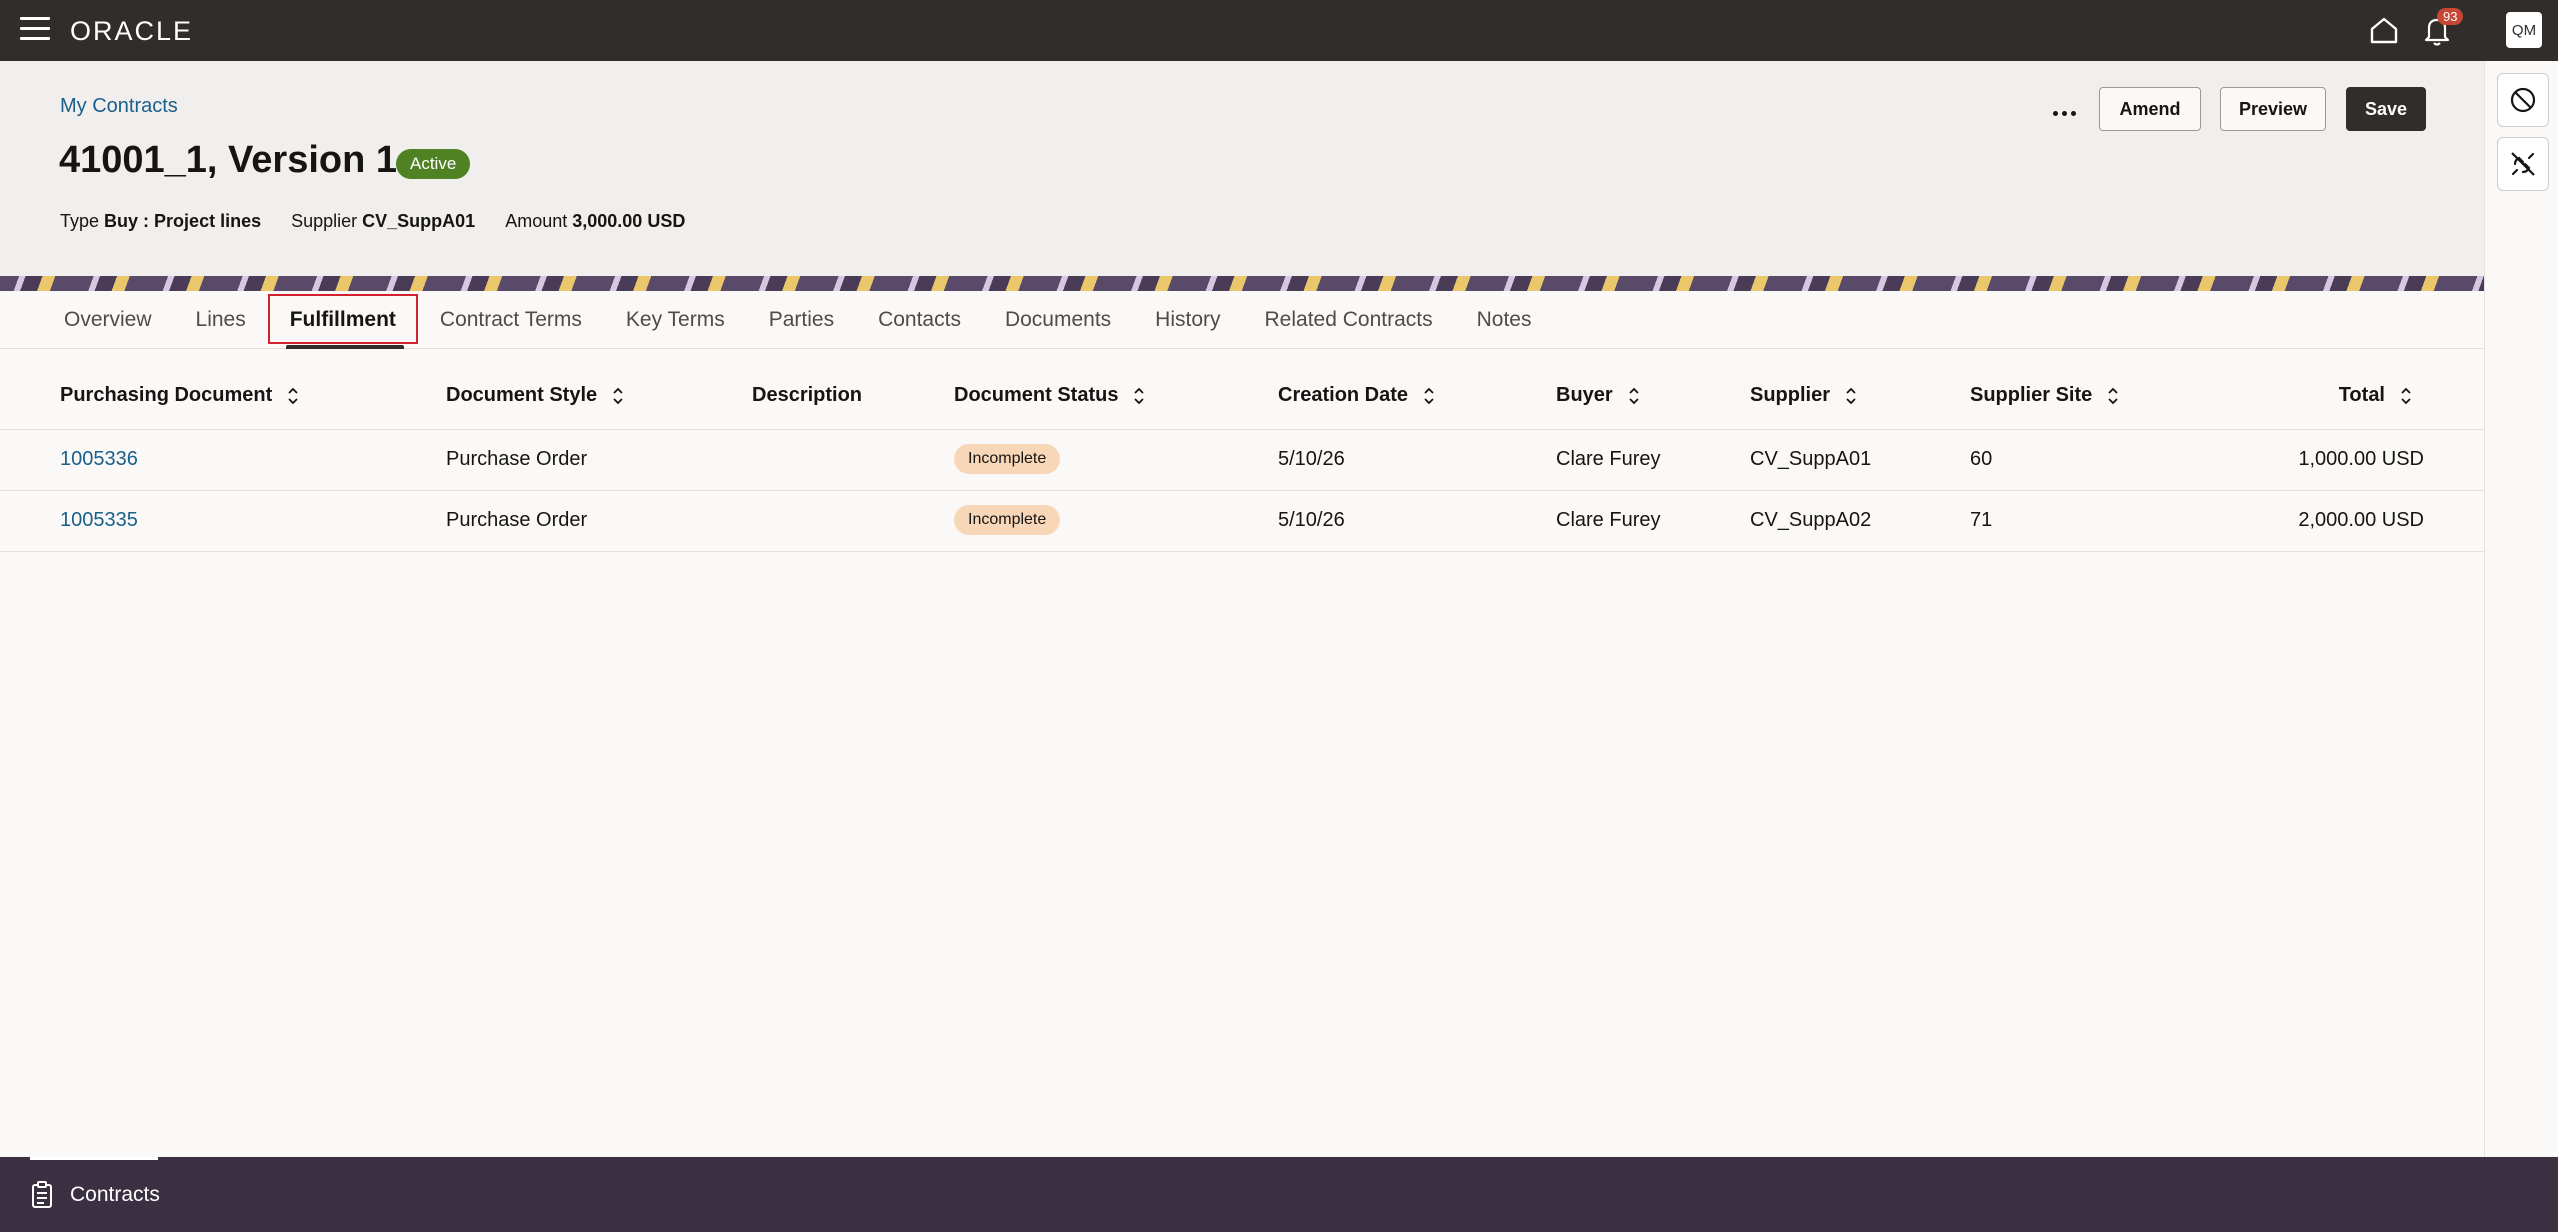  What do you see at coordinates (115, 1194) in the screenshot?
I see `contracts-task-label: Contracts` at bounding box center [115, 1194].